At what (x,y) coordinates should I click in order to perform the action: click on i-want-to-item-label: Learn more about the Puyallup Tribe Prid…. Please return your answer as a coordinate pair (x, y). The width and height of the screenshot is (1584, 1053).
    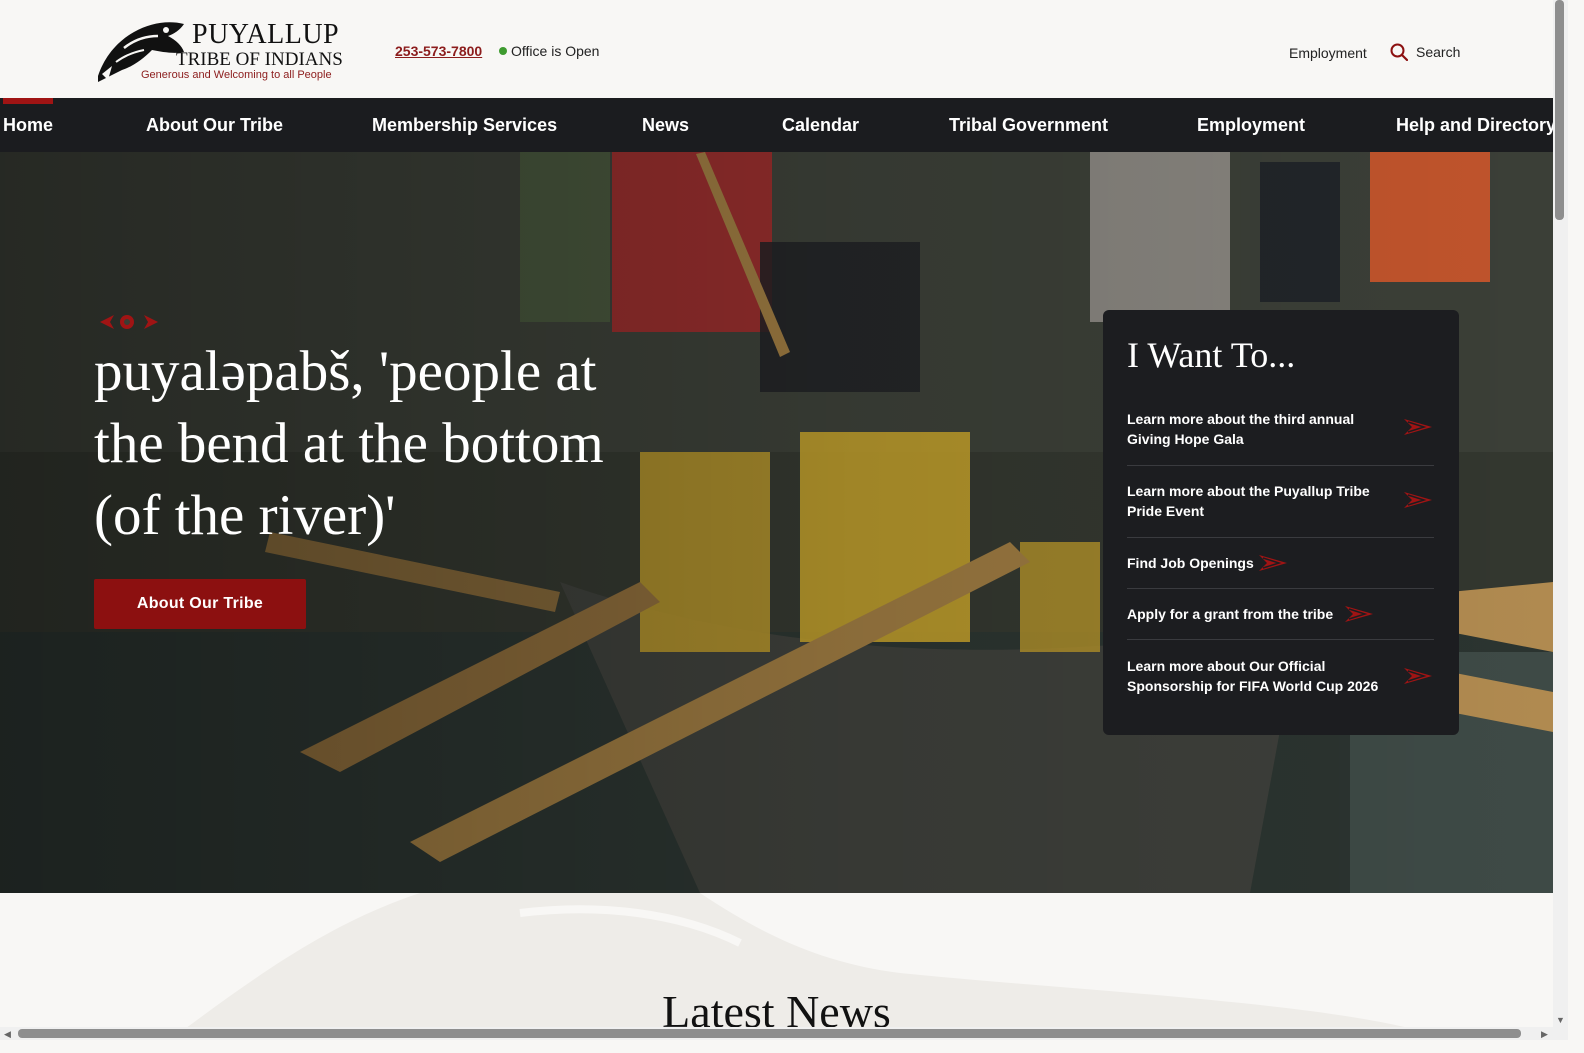
    Looking at the image, I should click on (1248, 501).